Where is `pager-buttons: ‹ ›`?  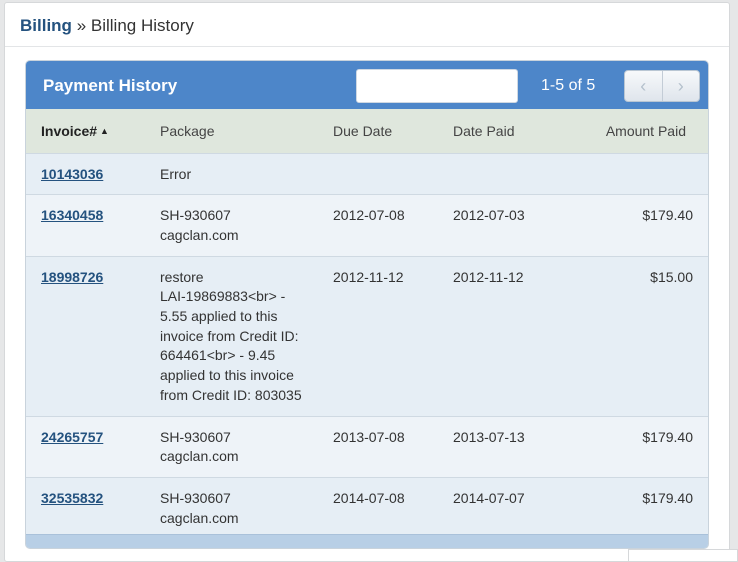
pager-buttons: ‹ › is located at coordinates (662, 86).